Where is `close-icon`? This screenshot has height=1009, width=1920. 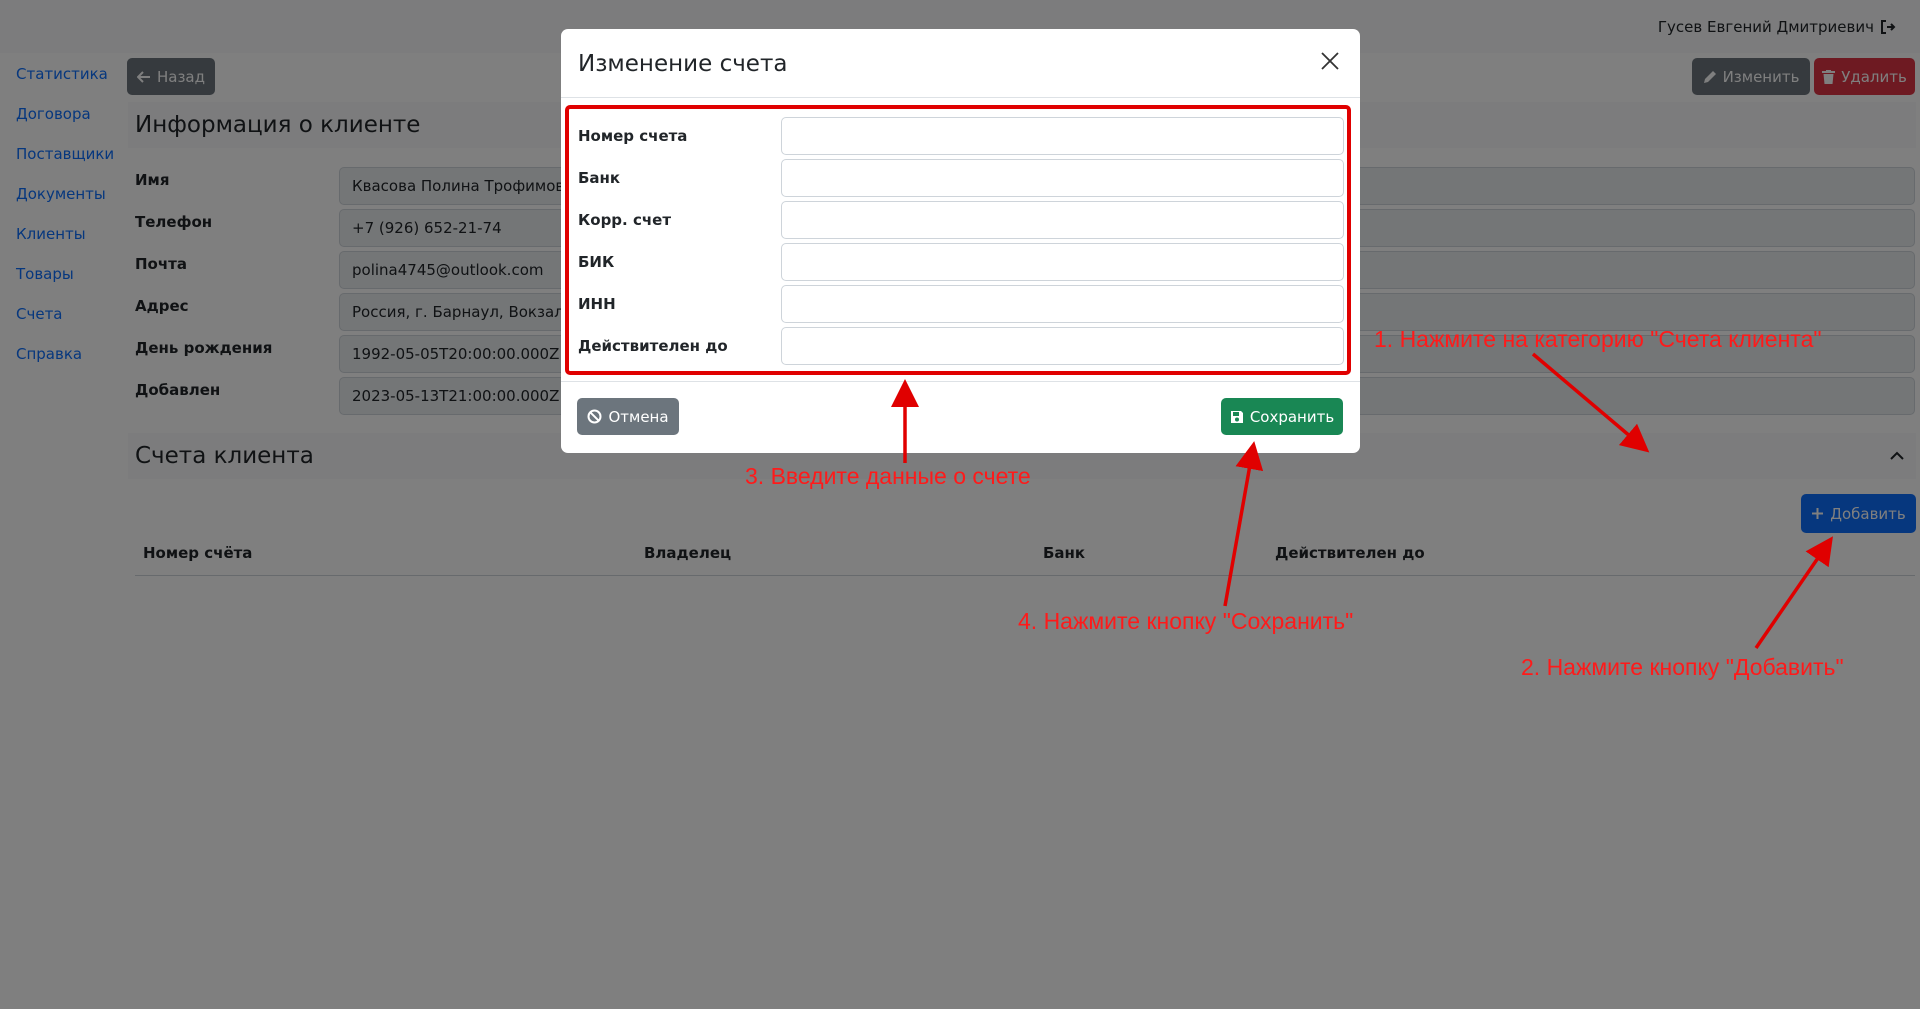
close-icon is located at coordinates (1330, 61).